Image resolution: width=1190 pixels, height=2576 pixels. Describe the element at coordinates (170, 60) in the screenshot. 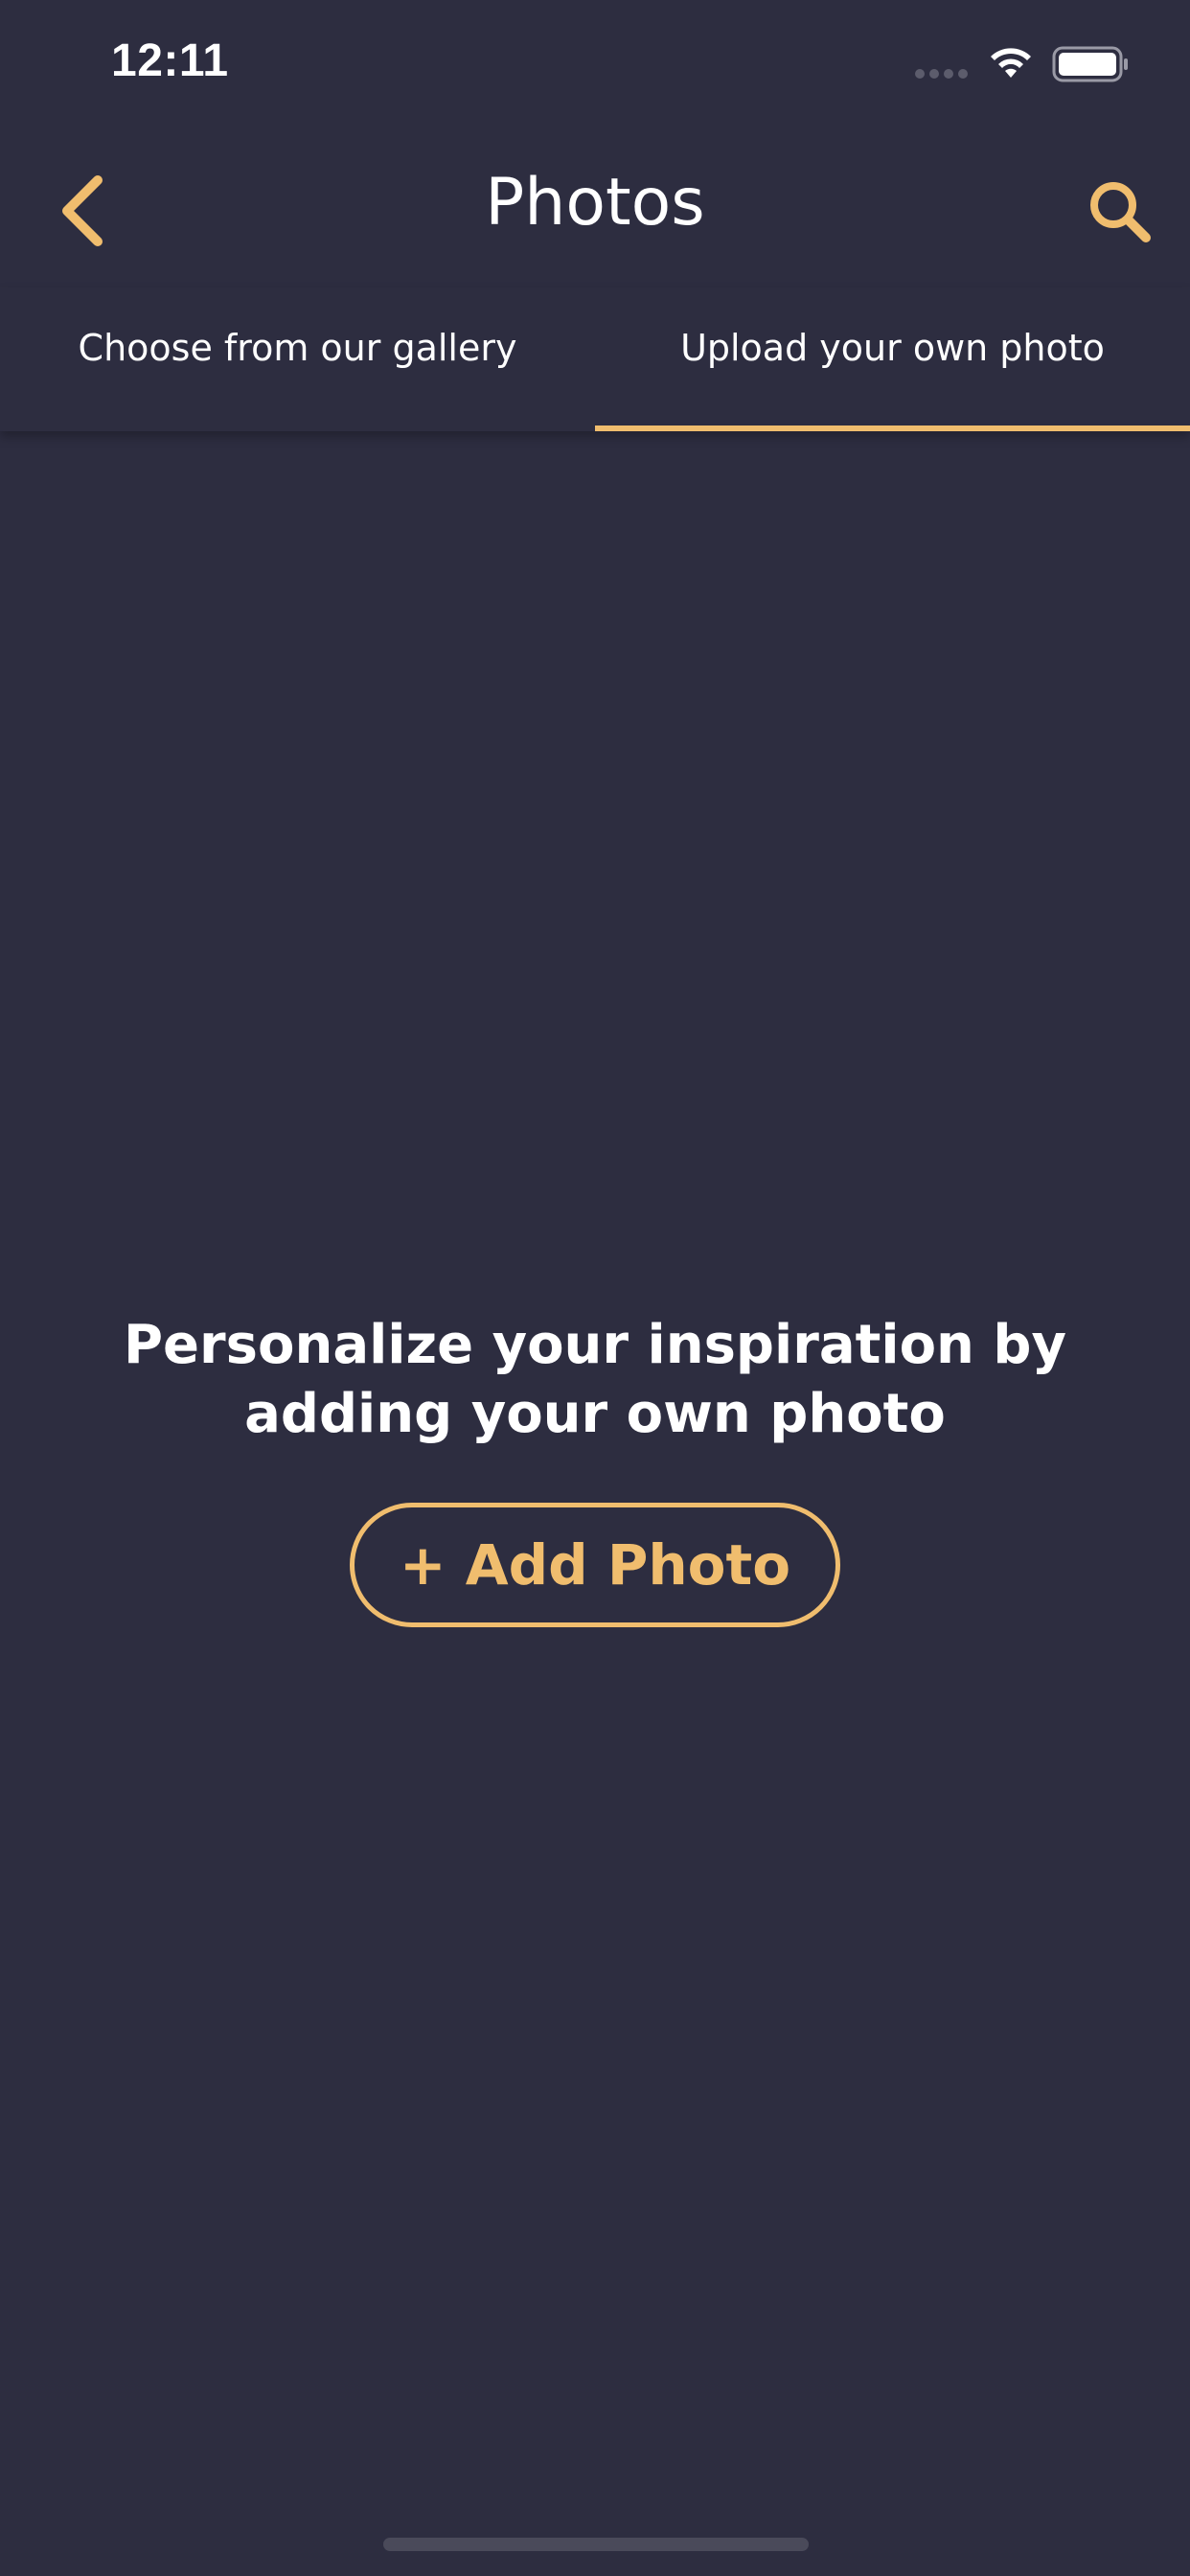

I see `status-time: 12:11` at that location.